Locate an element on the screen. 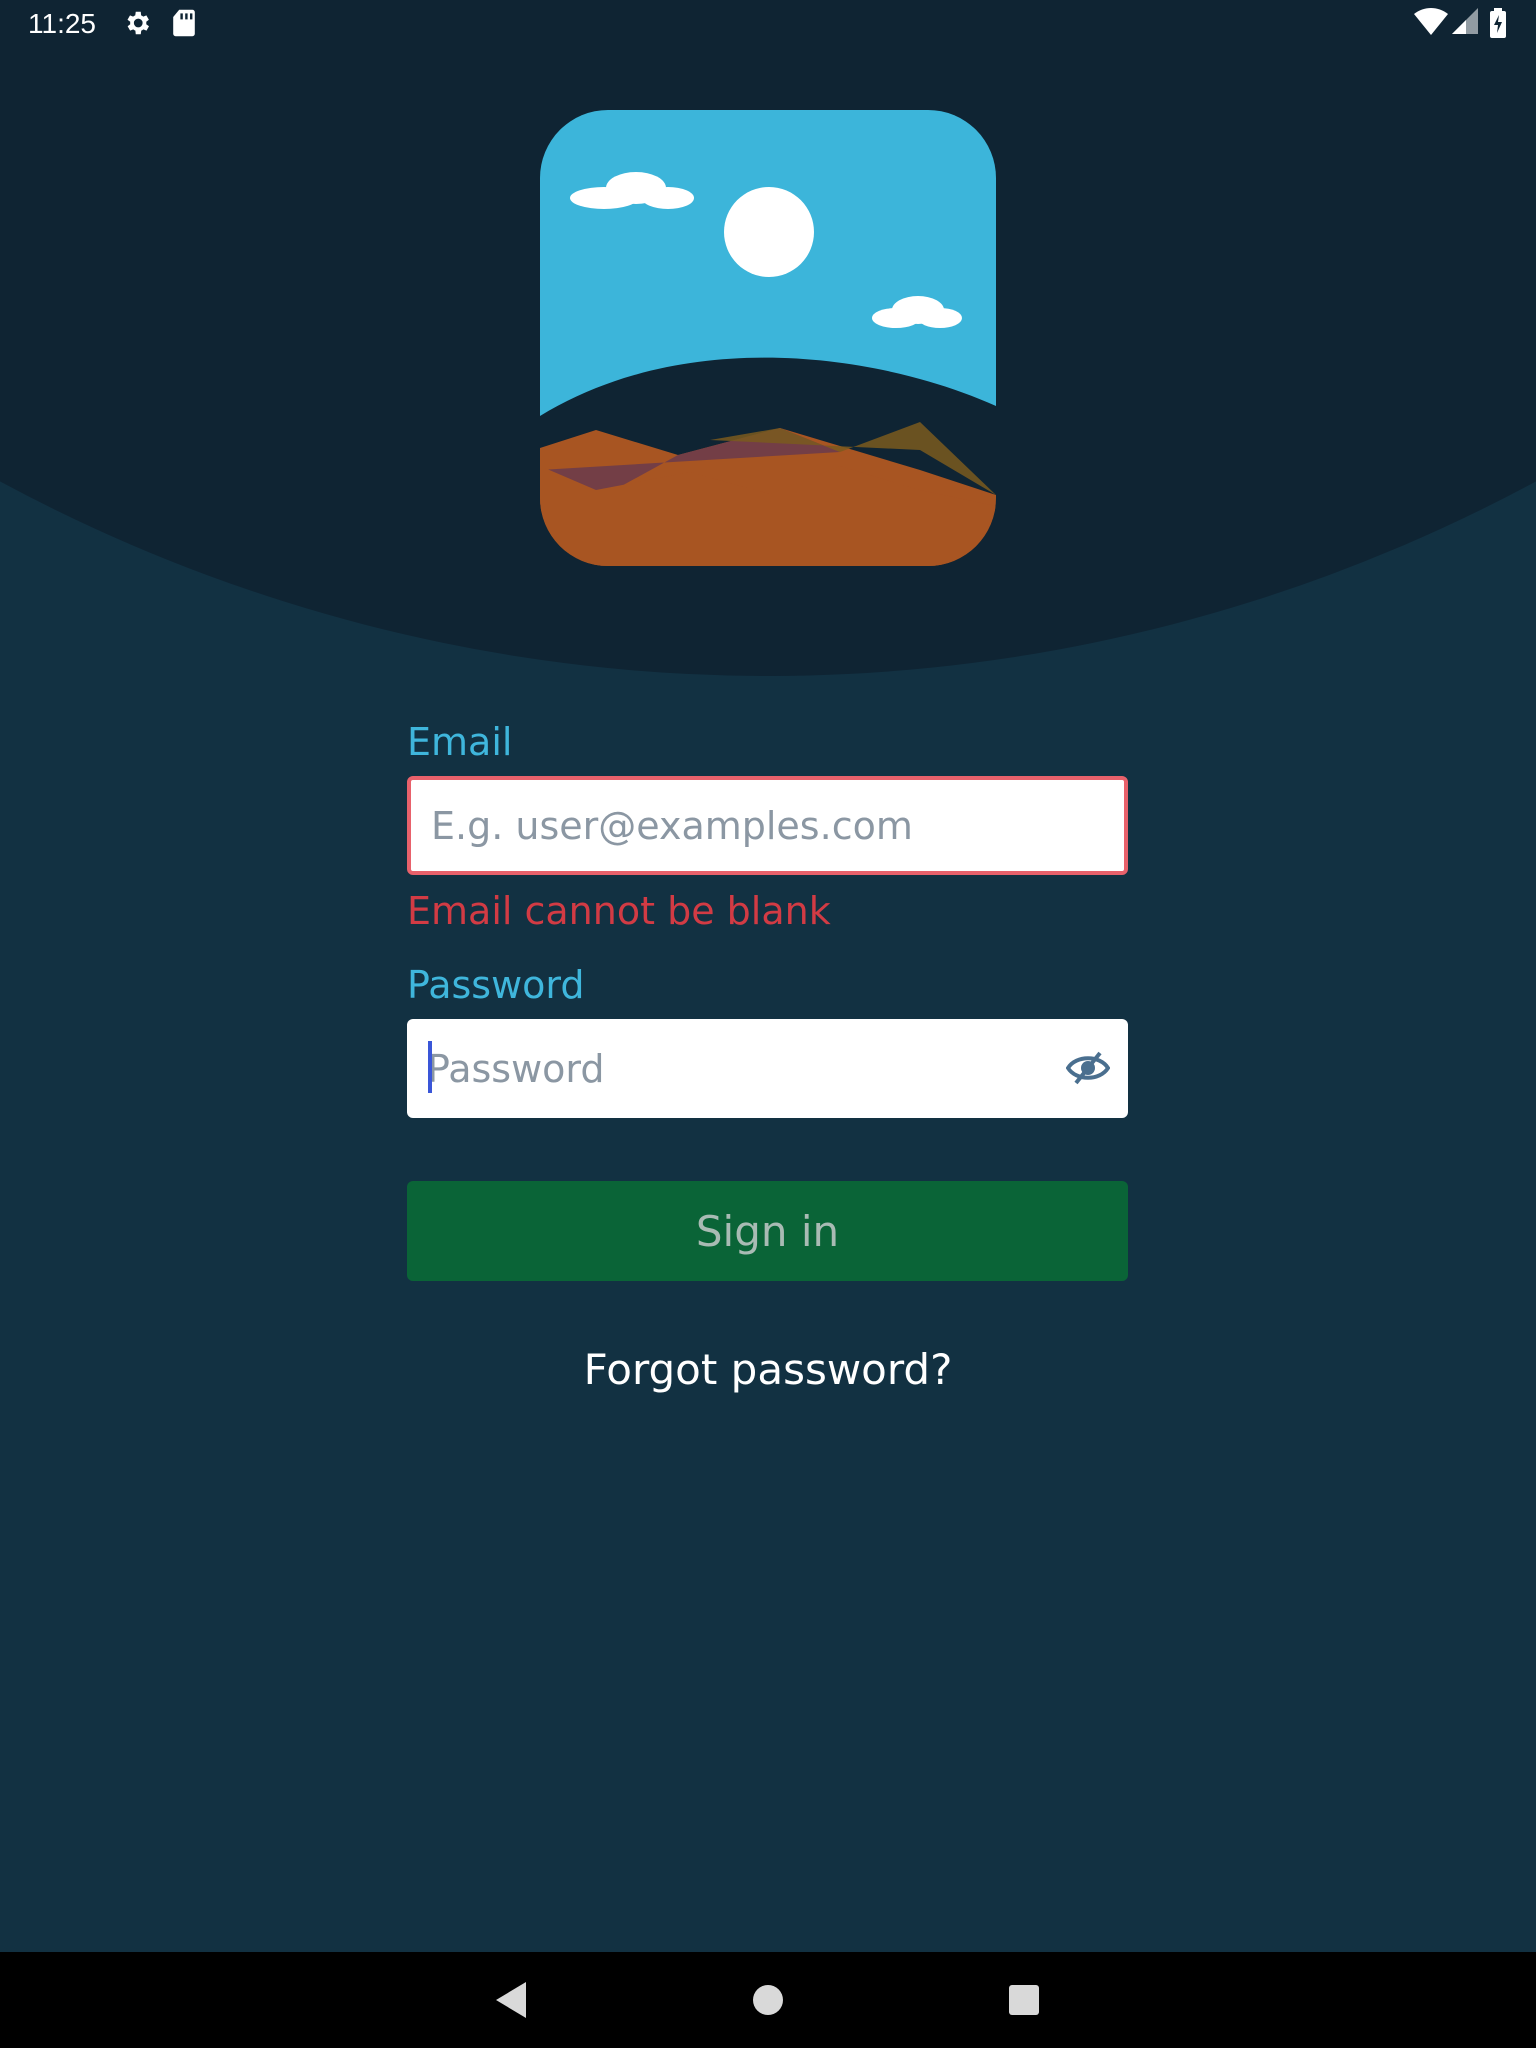  email-field-container is located at coordinates (767, 825).